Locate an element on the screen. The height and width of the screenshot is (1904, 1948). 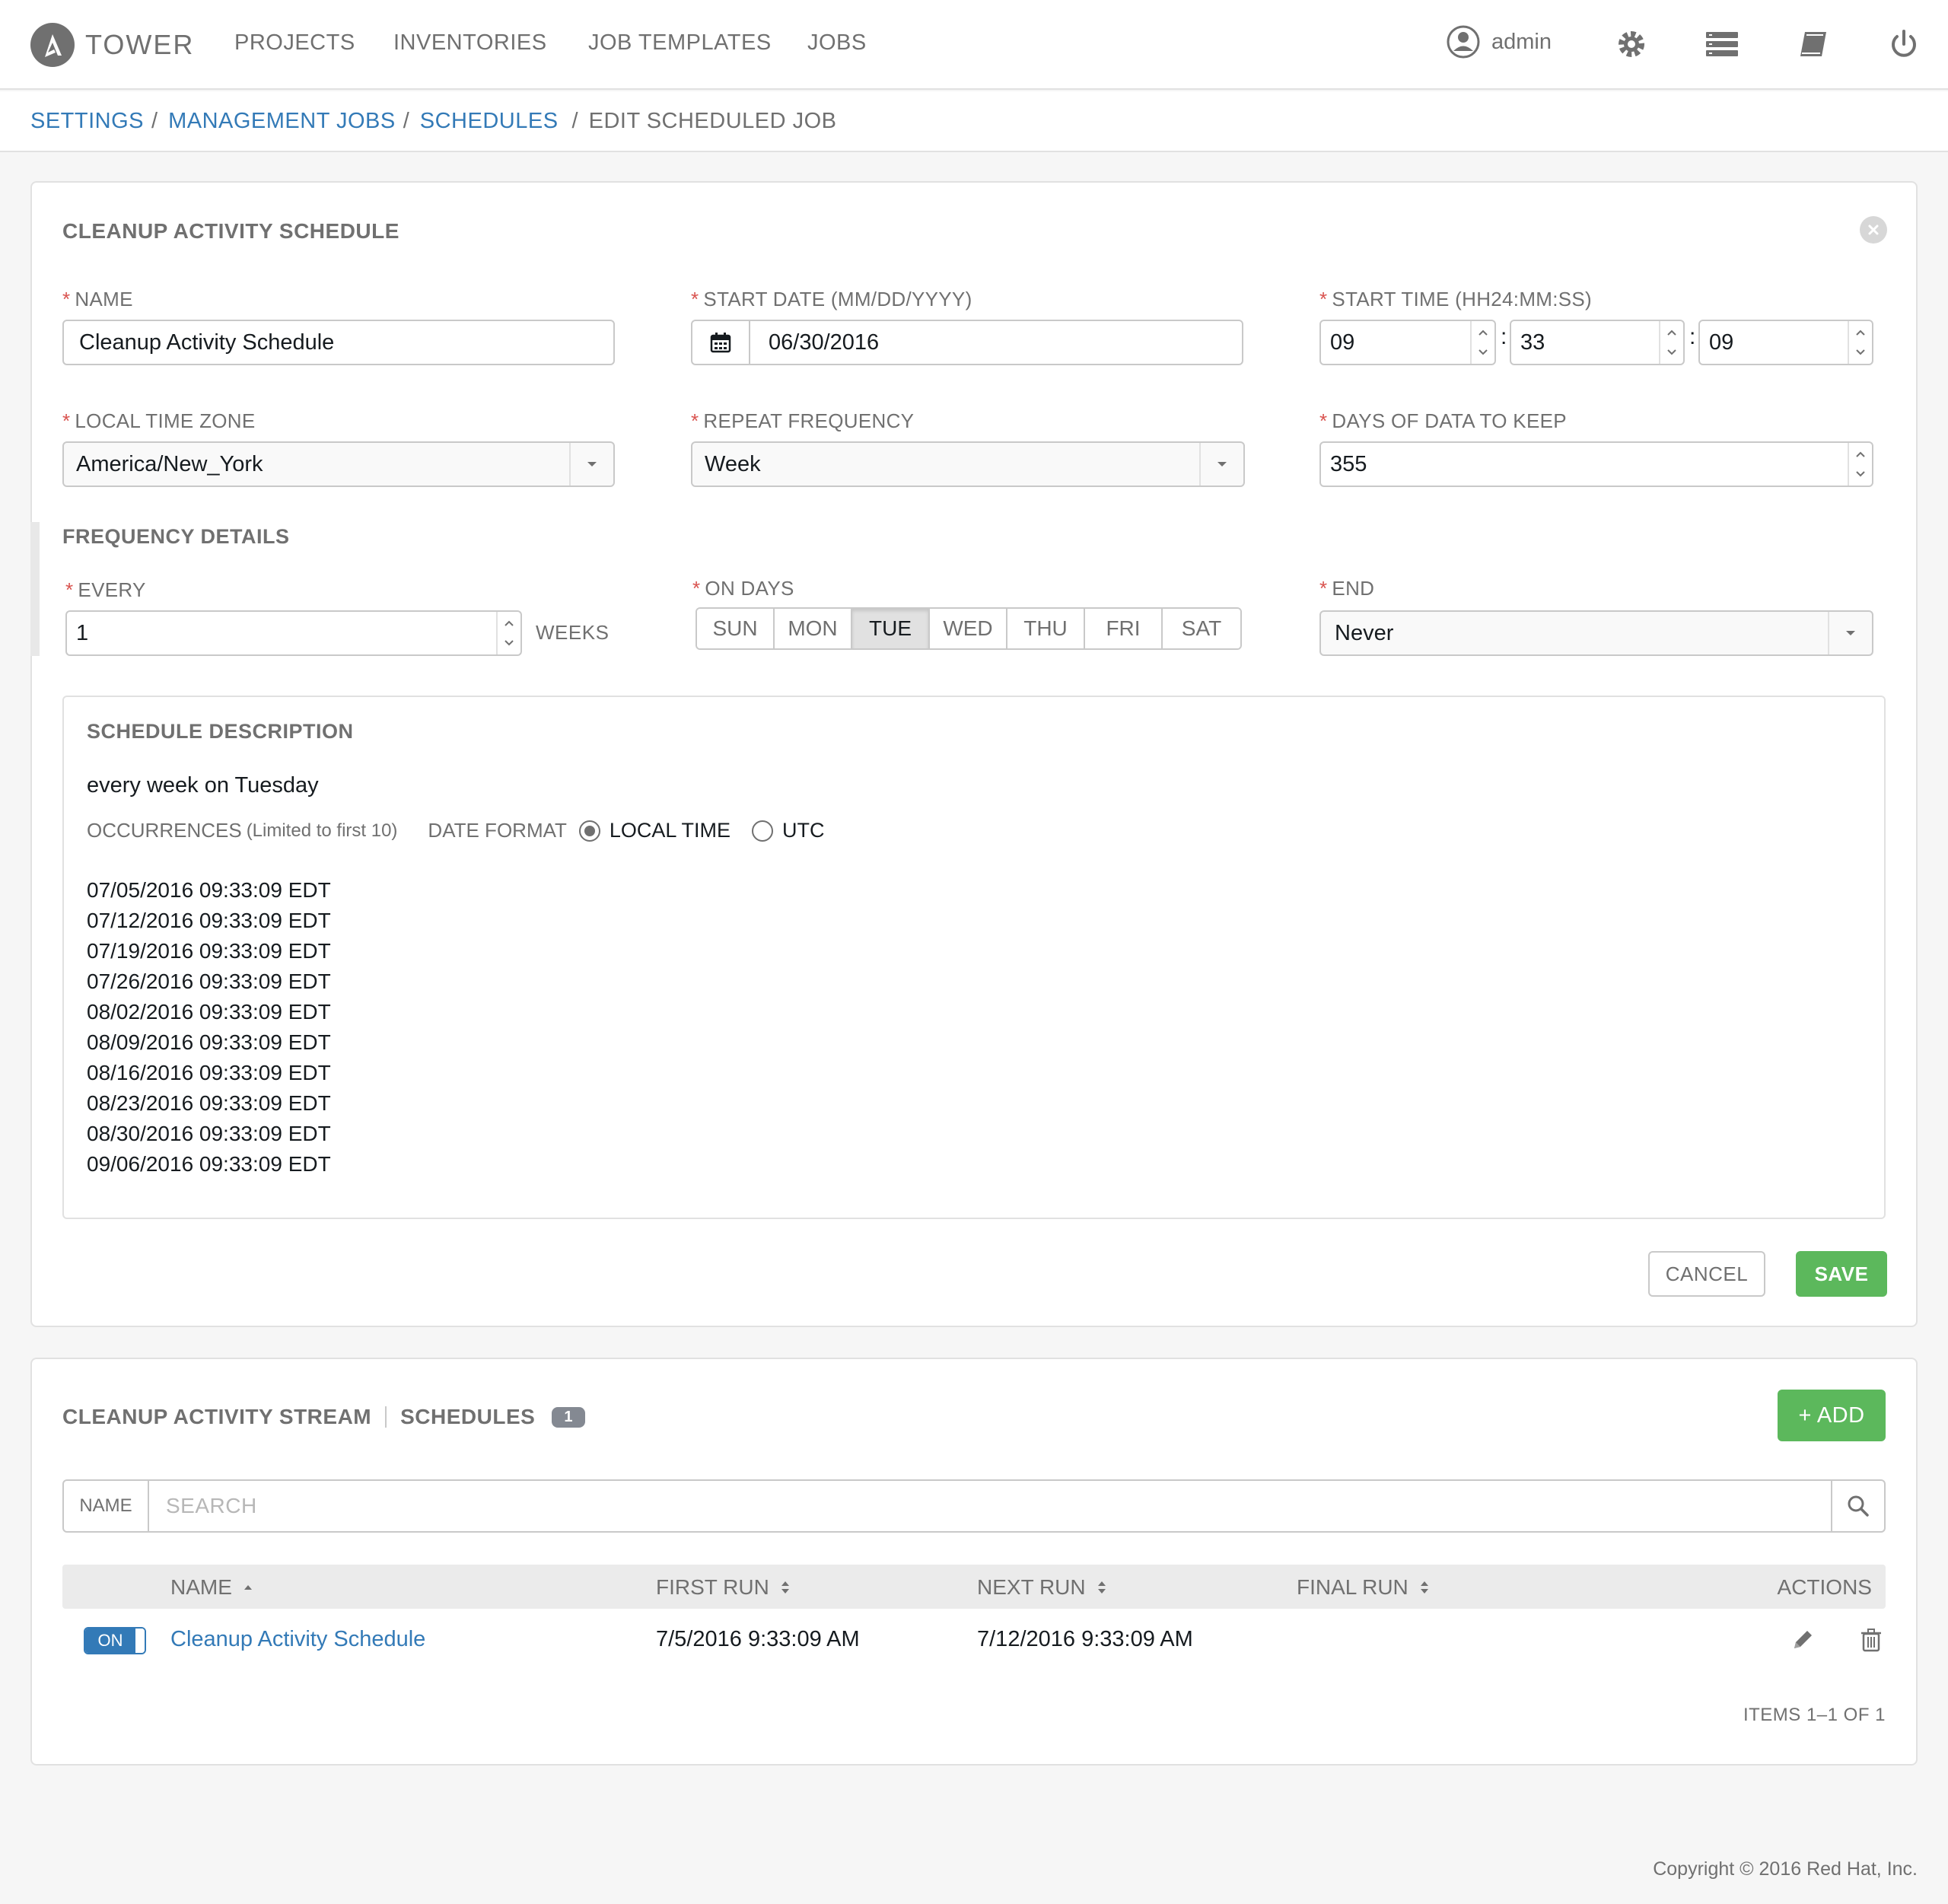
nav-inventories: INVENTORIES is located at coordinates (470, 43).